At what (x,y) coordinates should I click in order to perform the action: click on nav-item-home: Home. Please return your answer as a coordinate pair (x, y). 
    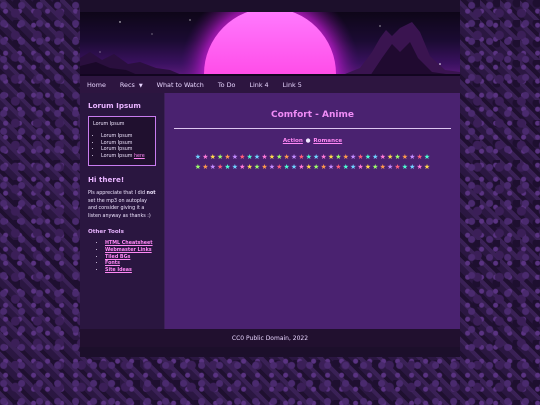
    Looking at the image, I should click on (96, 85).